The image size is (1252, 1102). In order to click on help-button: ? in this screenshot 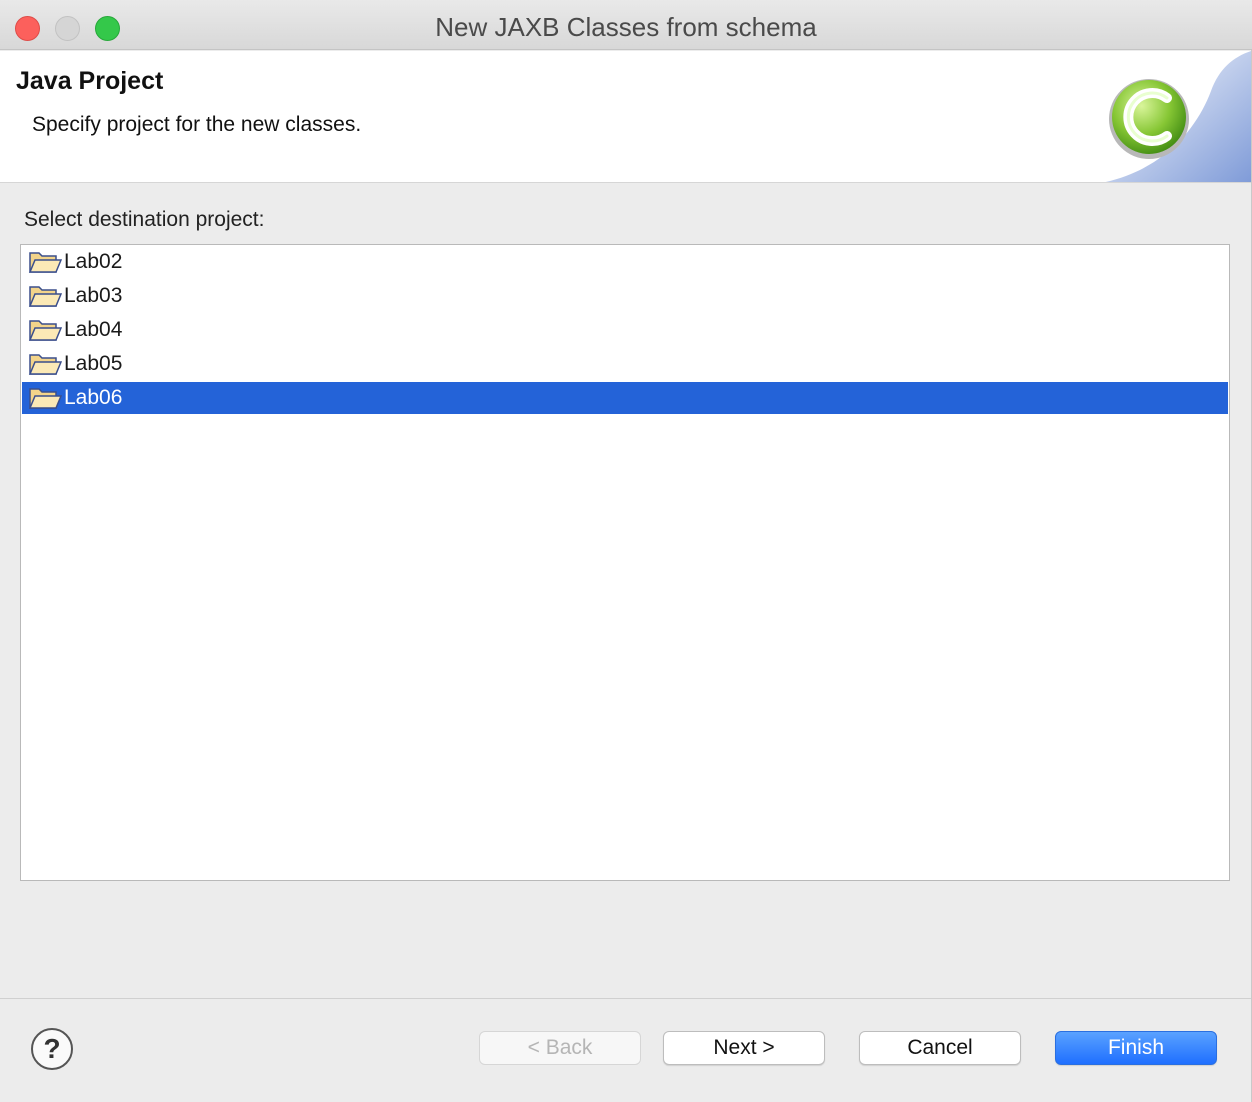, I will do `click(52, 1049)`.